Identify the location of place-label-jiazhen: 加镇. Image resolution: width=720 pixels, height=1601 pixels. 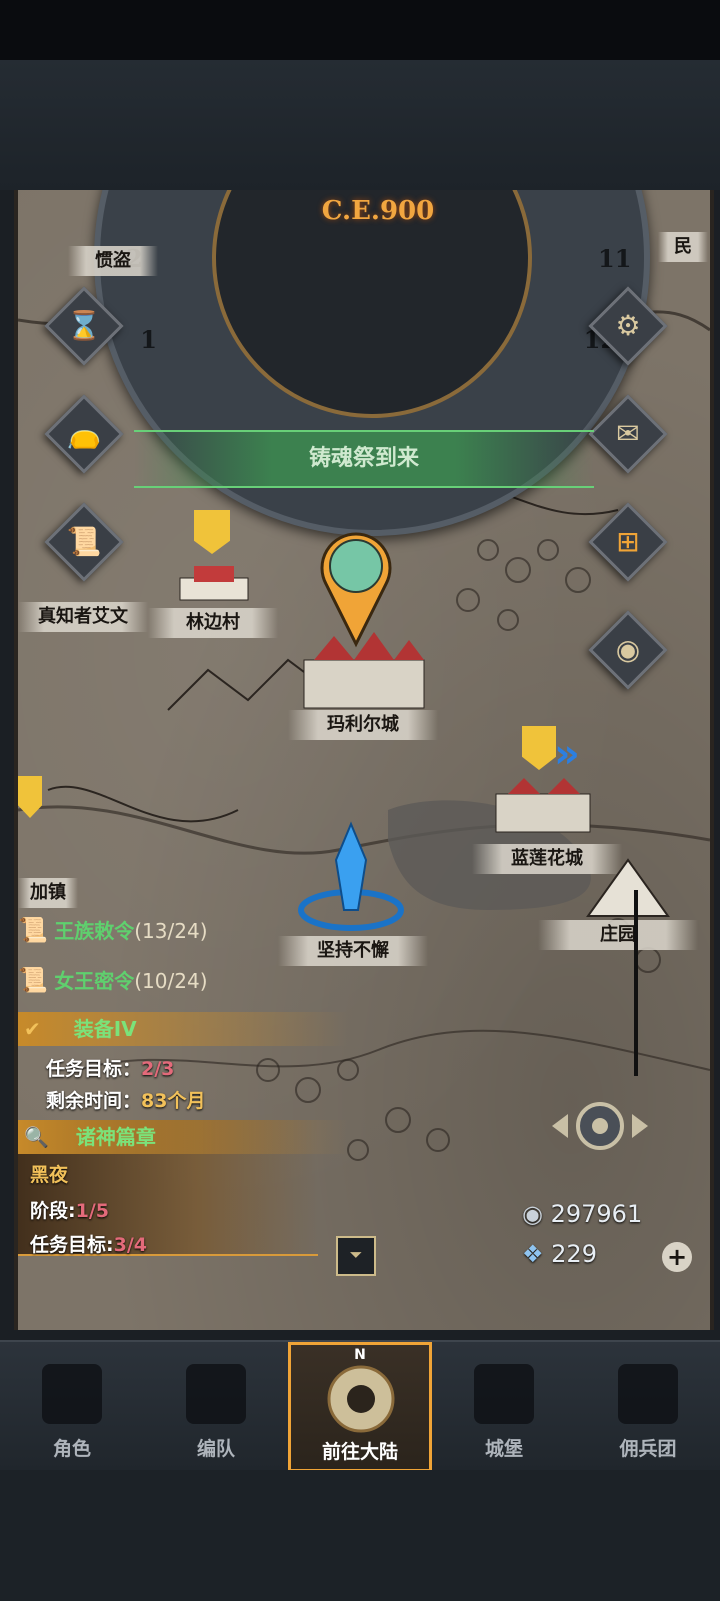
(48, 893).